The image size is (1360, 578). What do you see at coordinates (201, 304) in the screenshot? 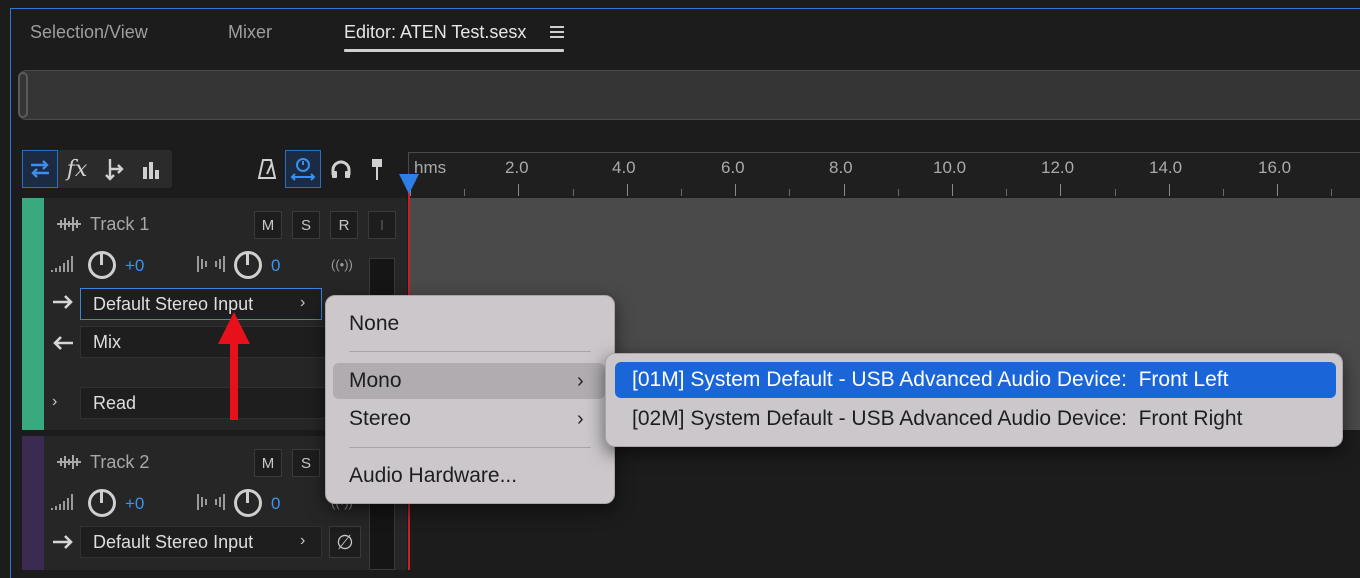
I see `track-1-input-selector: Default Stereo Input` at bounding box center [201, 304].